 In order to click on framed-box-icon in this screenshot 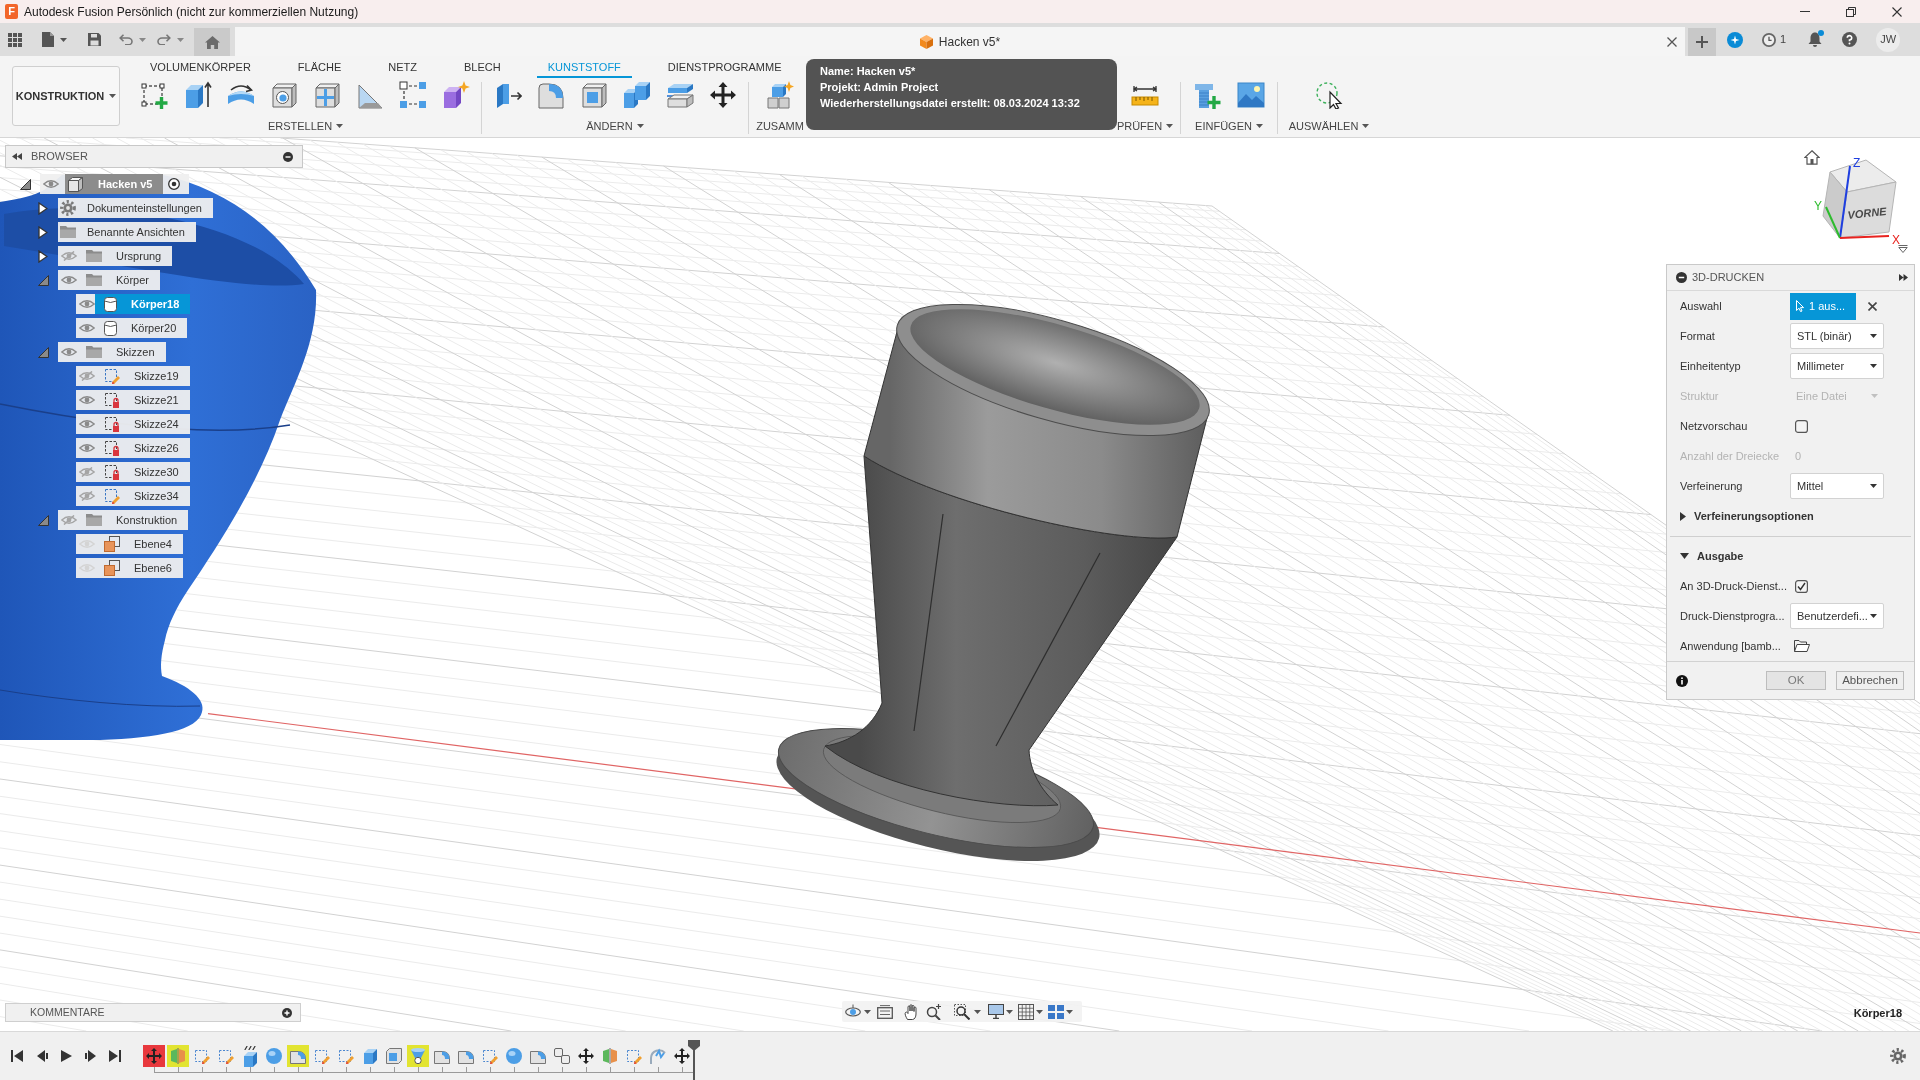, I will do `click(885, 1011)`.